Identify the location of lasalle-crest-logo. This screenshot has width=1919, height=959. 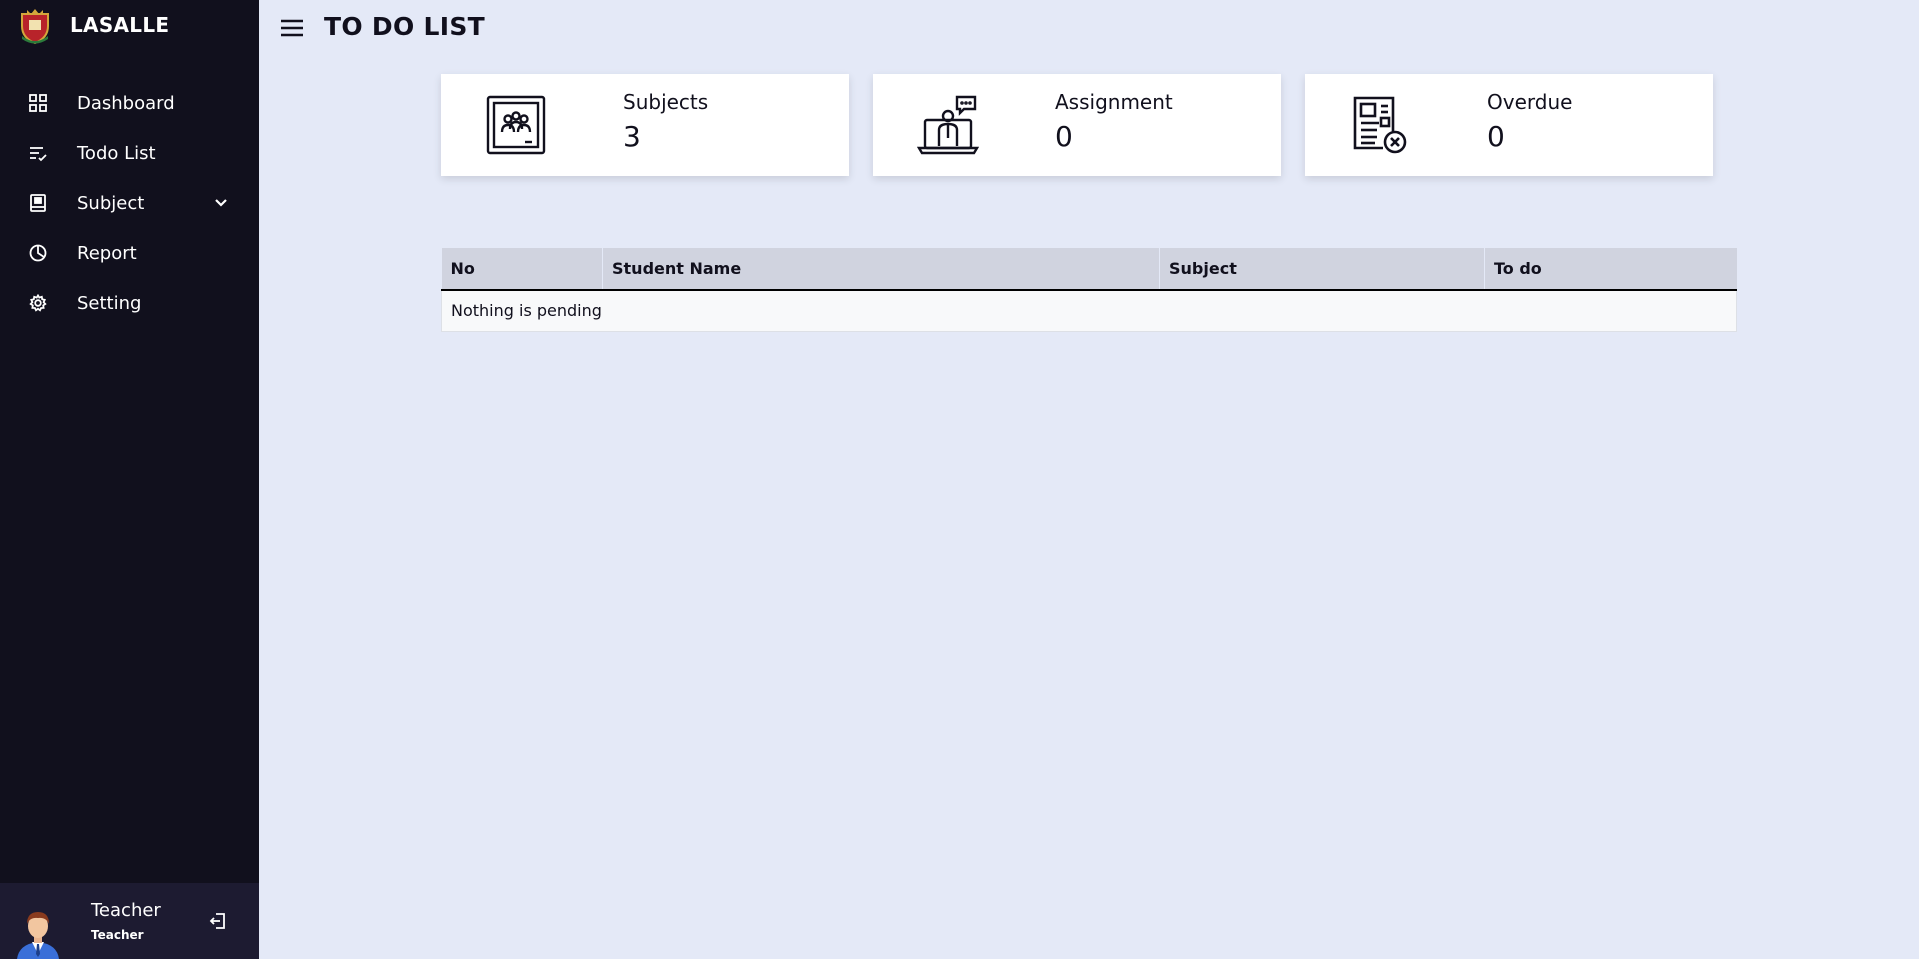
(35, 26).